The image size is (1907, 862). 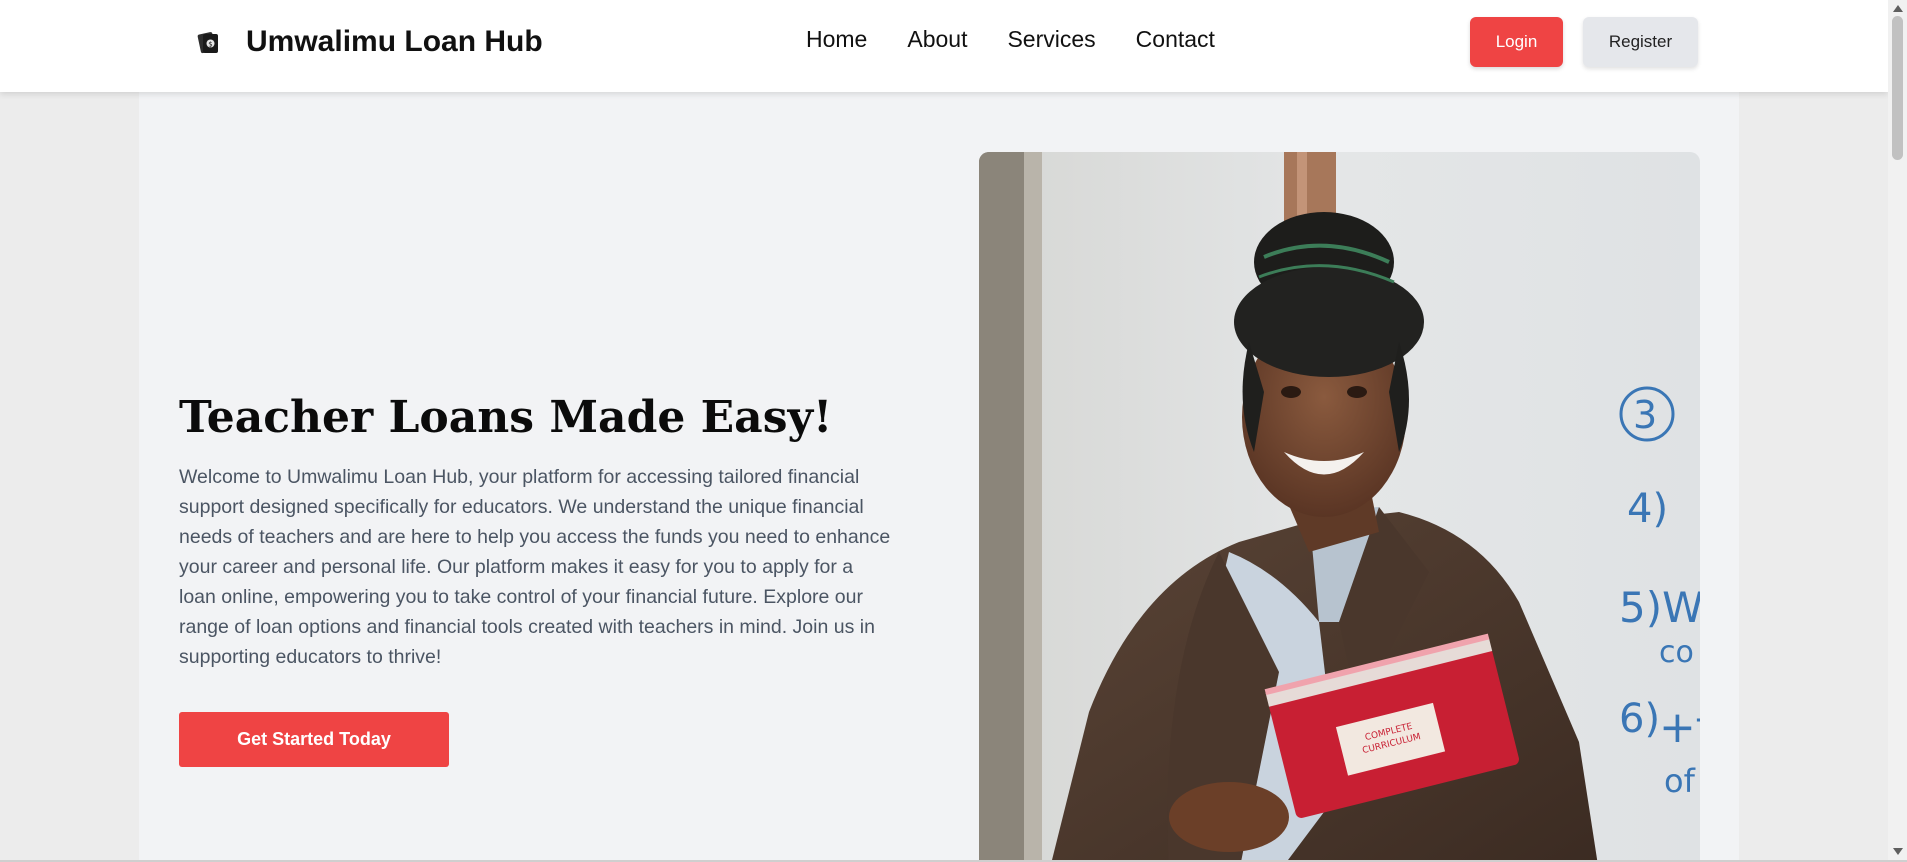 What do you see at coordinates (1679, 727) in the screenshot?
I see `svg-text: +f` at bounding box center [1679, 727].